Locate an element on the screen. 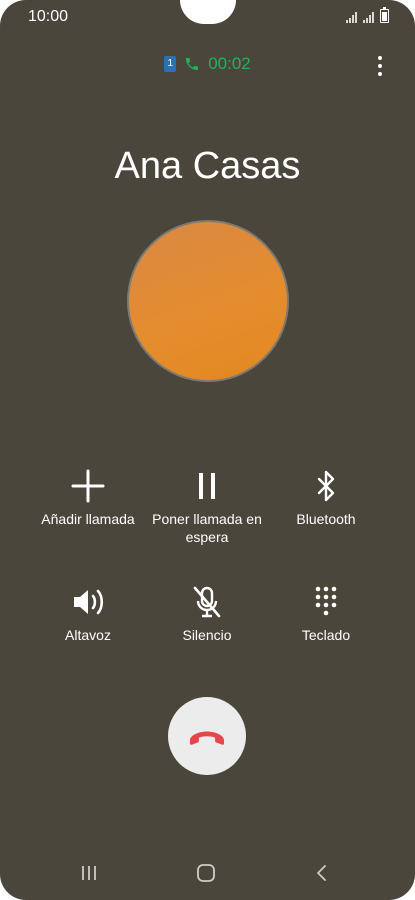 The image size is (415, 900). navigation-bar is located at coordinates (207, 873).